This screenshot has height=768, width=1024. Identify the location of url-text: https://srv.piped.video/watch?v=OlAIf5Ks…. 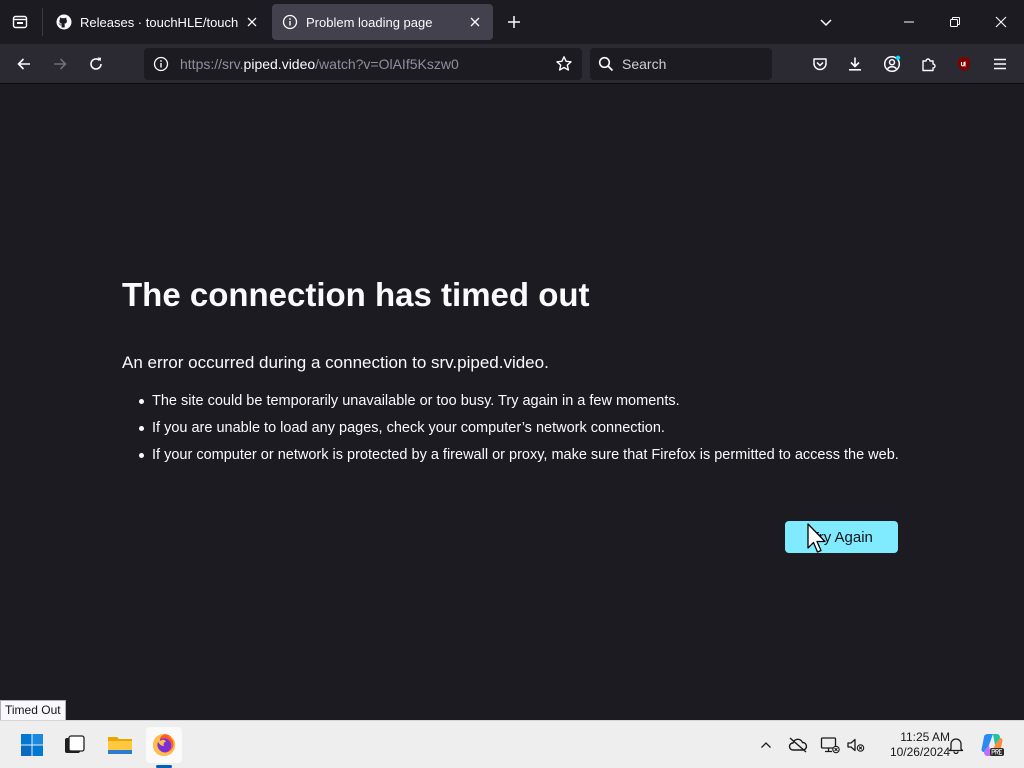
(319, 64).